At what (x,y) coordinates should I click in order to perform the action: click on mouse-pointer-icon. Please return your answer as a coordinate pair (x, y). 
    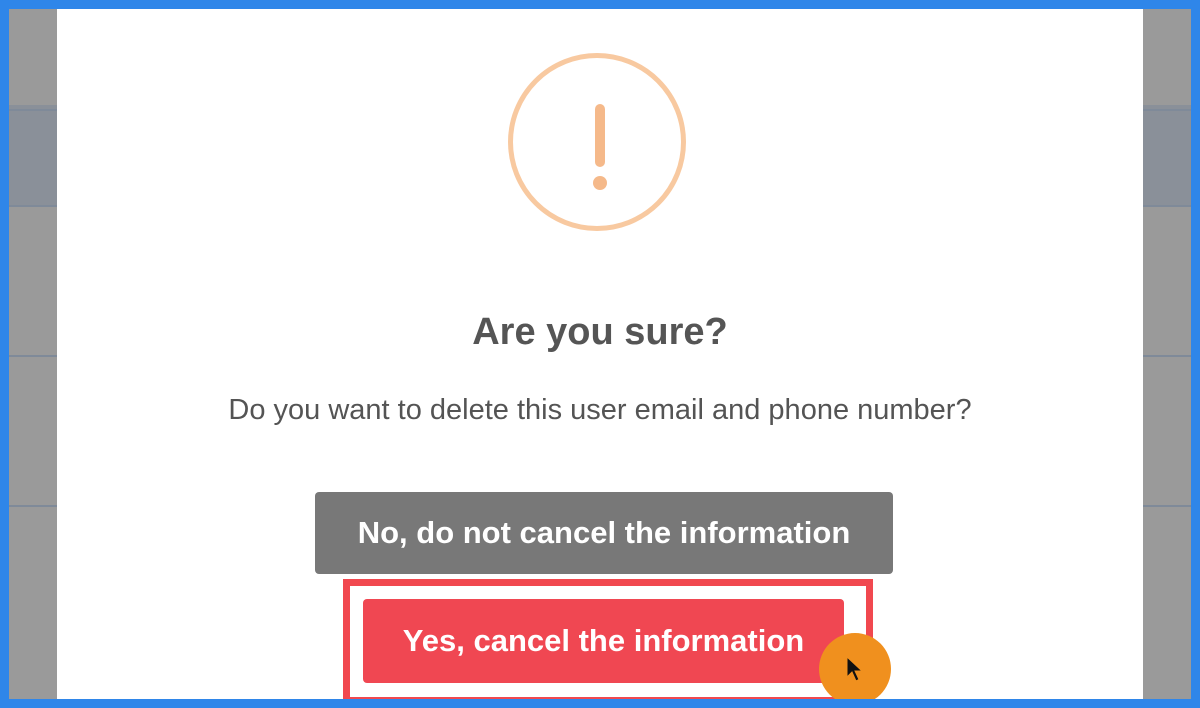
    Looking at the image, I should click on (855, 668).